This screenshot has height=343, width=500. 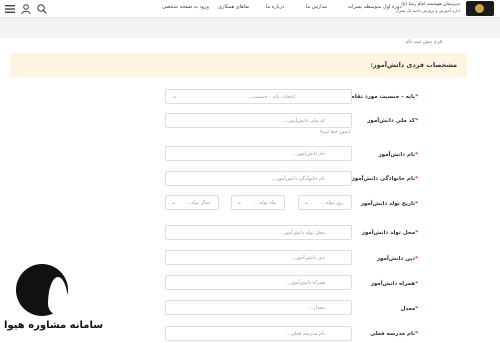 I want to click on last-name-label-text: نام خانوادگی دانش‌آموز, so click(x=383, y=179).